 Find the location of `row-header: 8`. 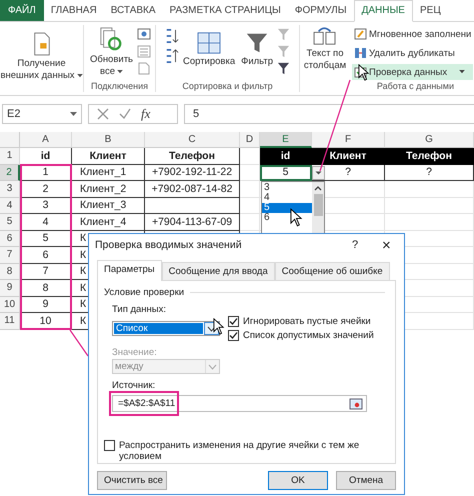

row-header: 8 is located at coordinates (10, 272).